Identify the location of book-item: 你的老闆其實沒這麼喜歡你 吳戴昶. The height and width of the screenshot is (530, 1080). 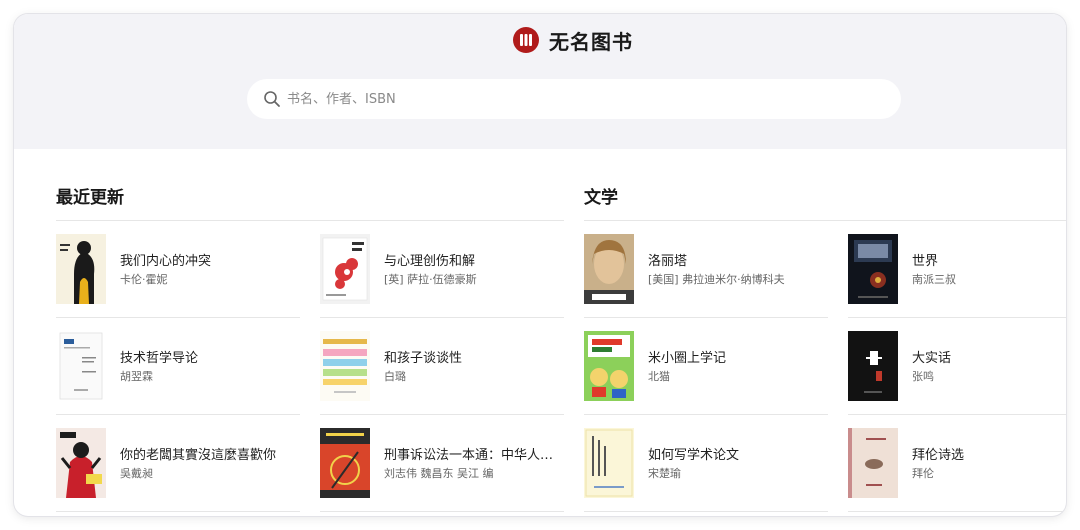
(178, 463).